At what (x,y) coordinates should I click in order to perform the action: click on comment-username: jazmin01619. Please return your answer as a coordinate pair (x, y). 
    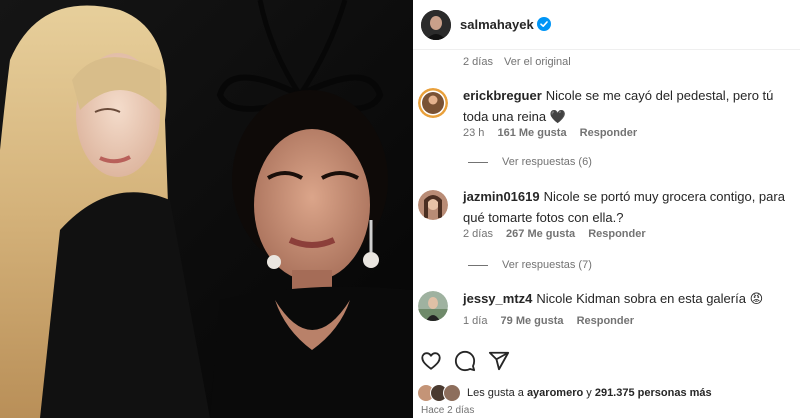
    Looking at the image, I should click on (501, 196).